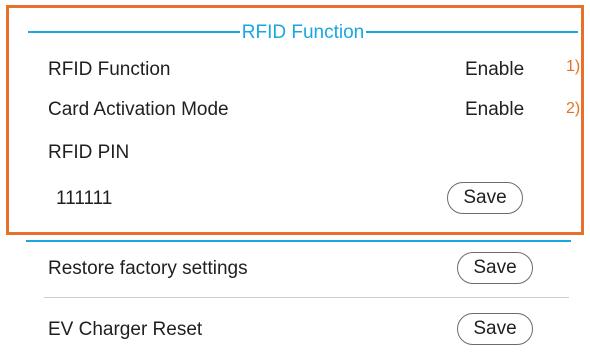 The width and height of the screenshot is (590, 357). What do you see at coordinates (472, 32) in the screenshot?
I see `header-line-right` at bounding box center [472, 32].